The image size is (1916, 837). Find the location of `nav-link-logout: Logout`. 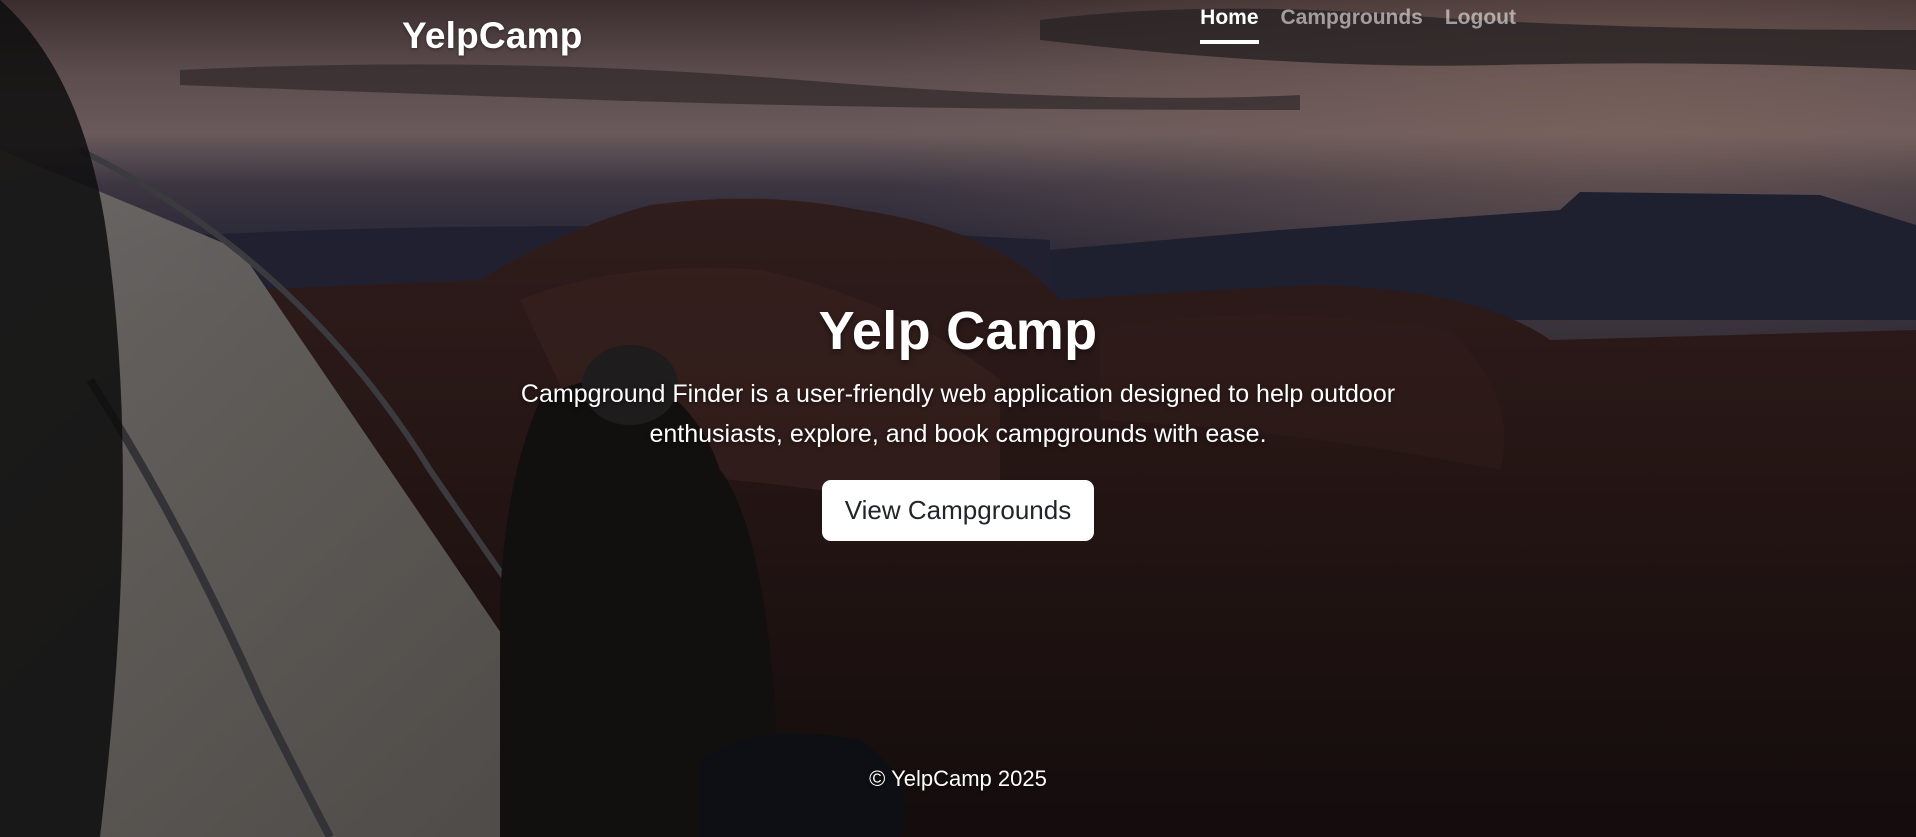

nav-link-logout: Logout is located at coordinates (1480, 25).